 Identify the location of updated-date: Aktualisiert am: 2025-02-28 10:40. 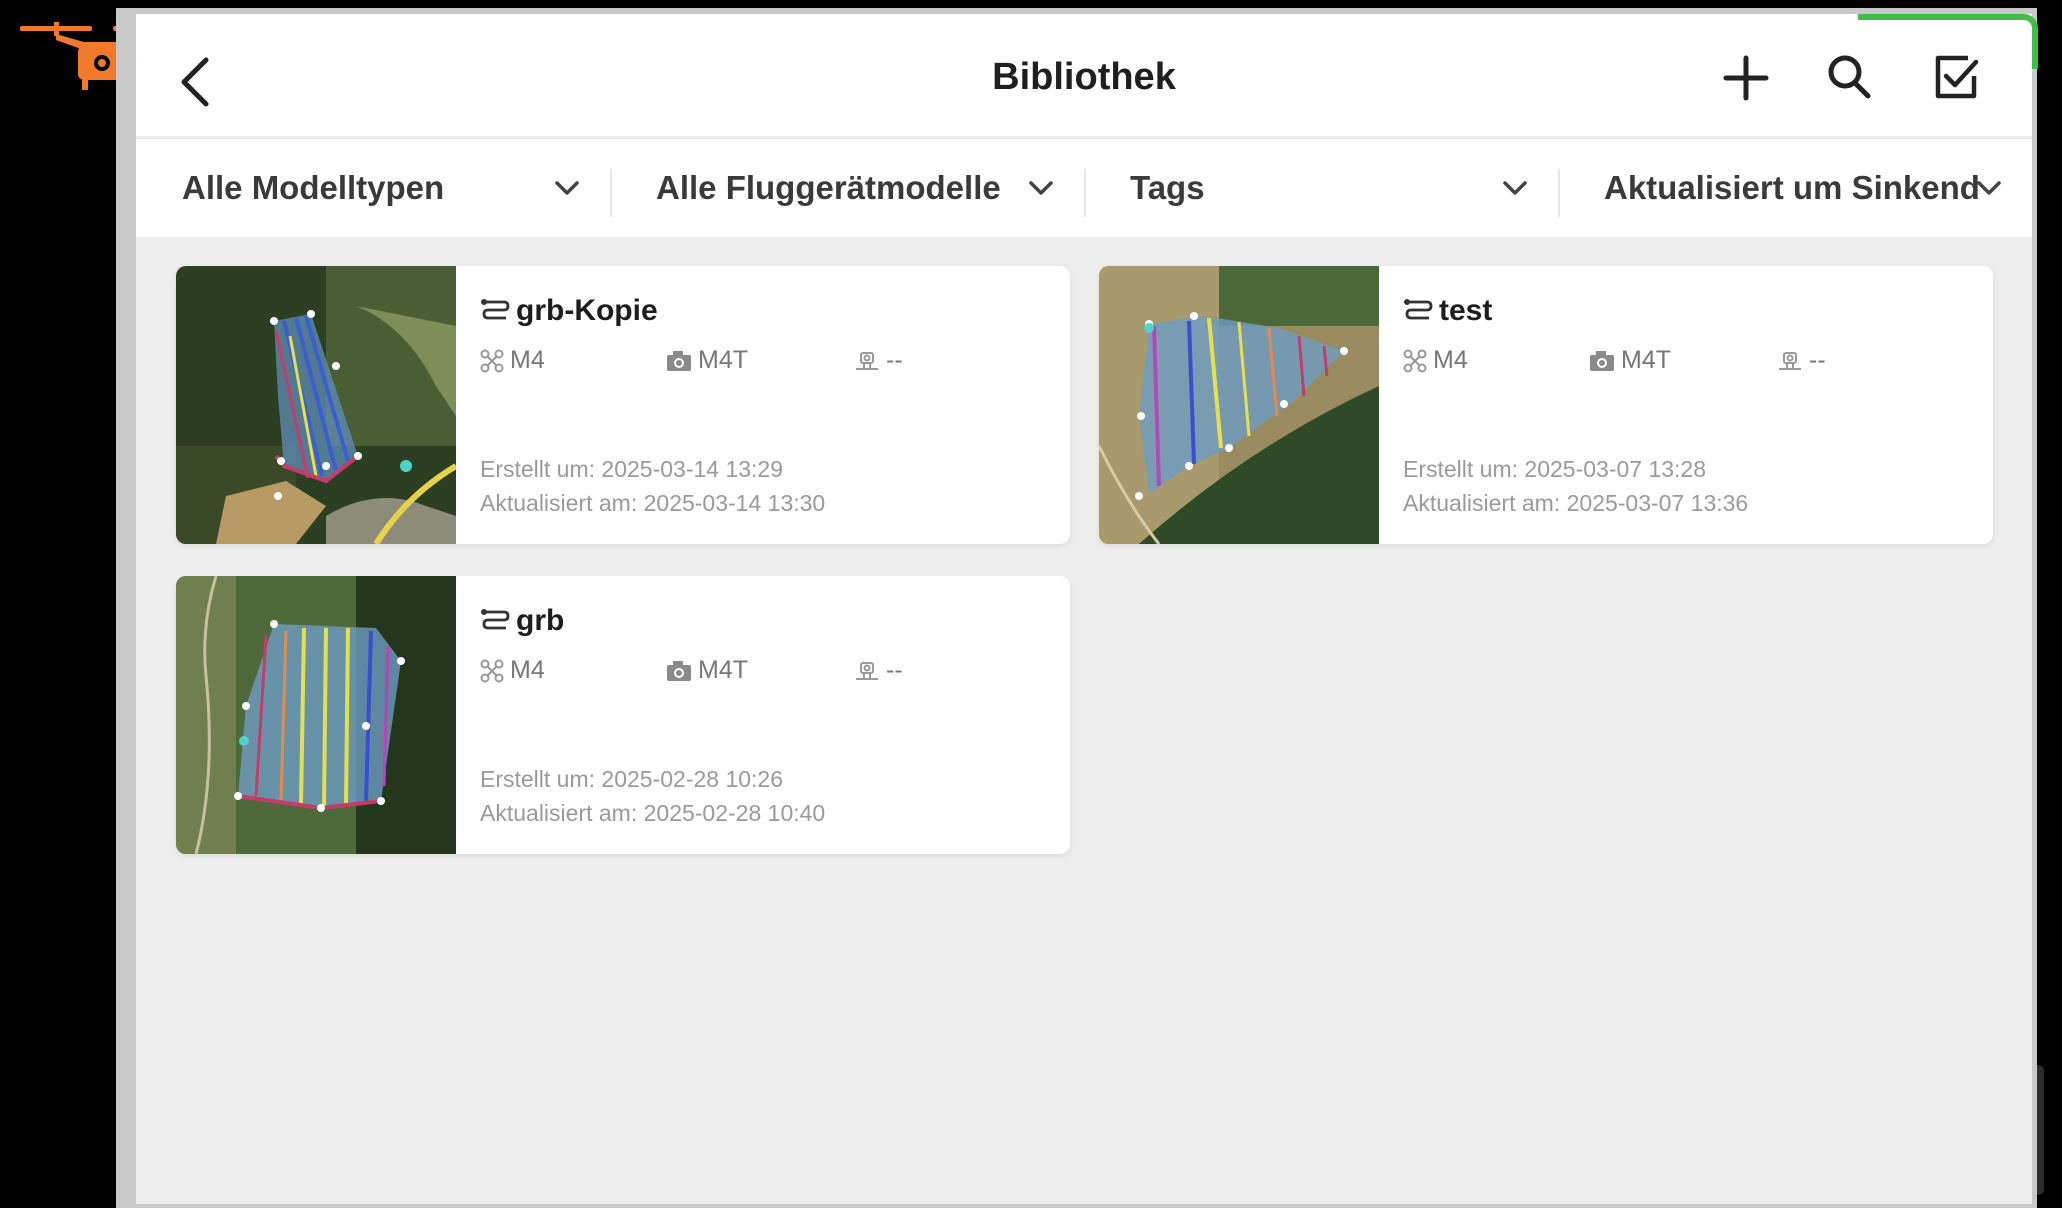
(653, 813).